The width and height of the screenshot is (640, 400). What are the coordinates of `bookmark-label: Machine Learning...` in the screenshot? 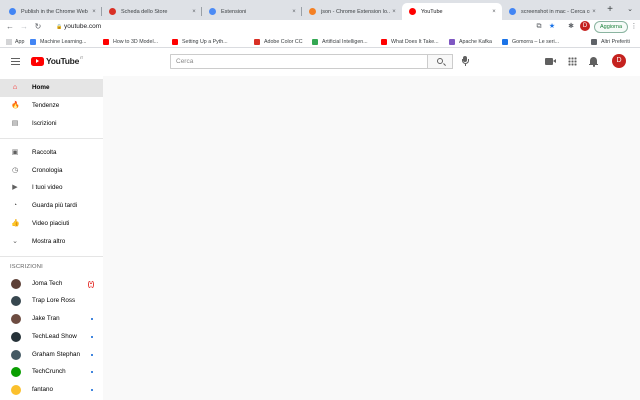 It's located at (63, 41).